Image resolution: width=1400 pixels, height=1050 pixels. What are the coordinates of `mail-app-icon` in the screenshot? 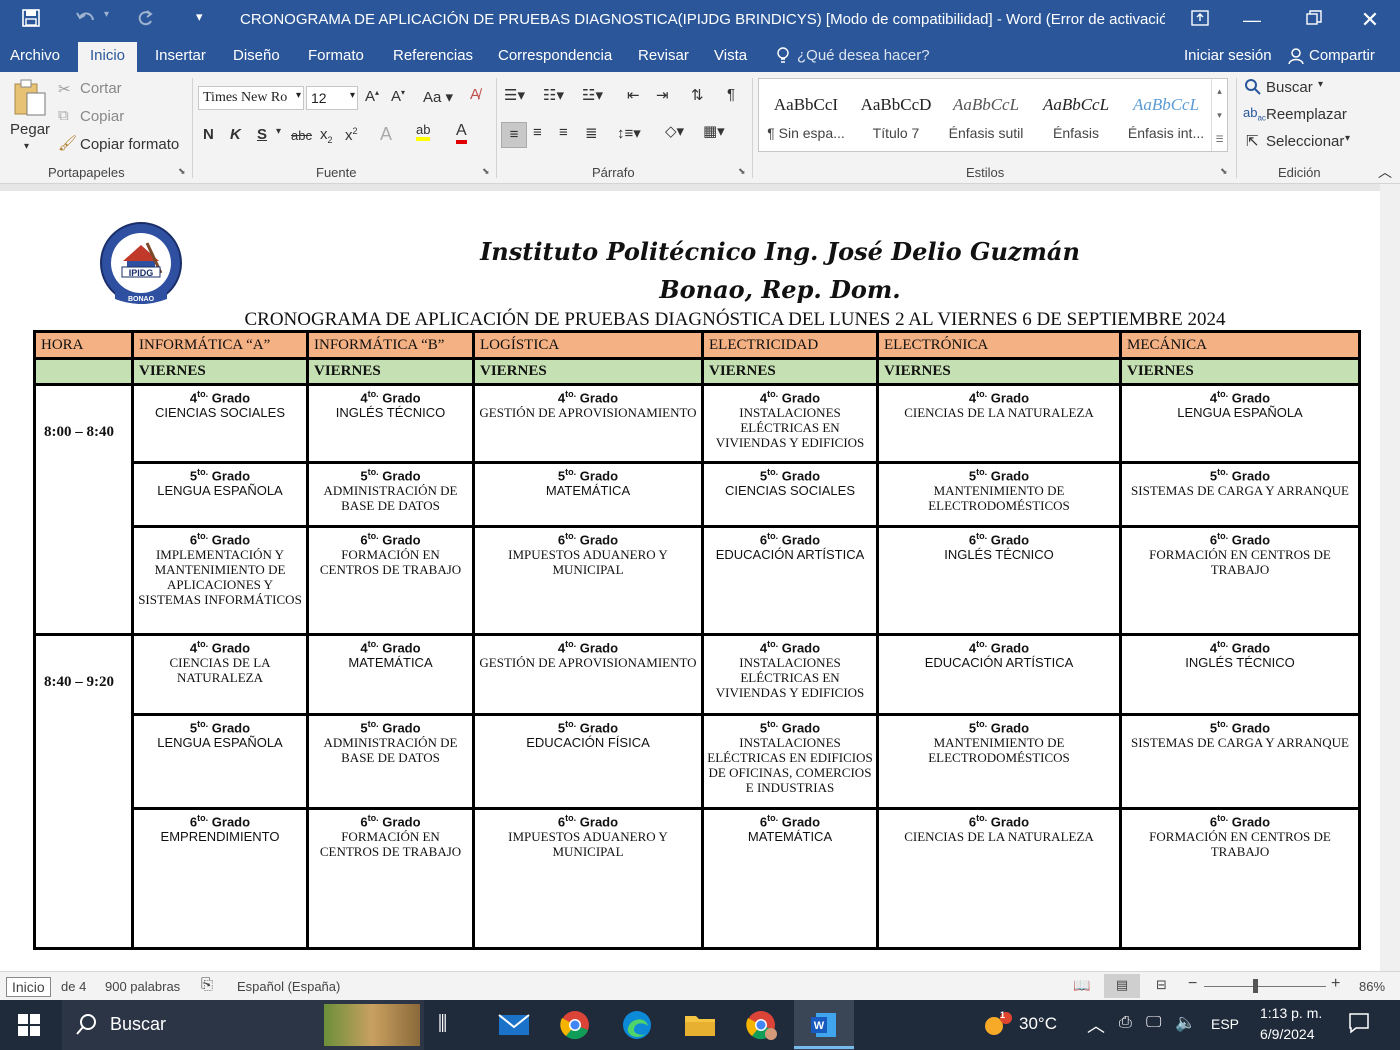 It's located at (514, 1031).